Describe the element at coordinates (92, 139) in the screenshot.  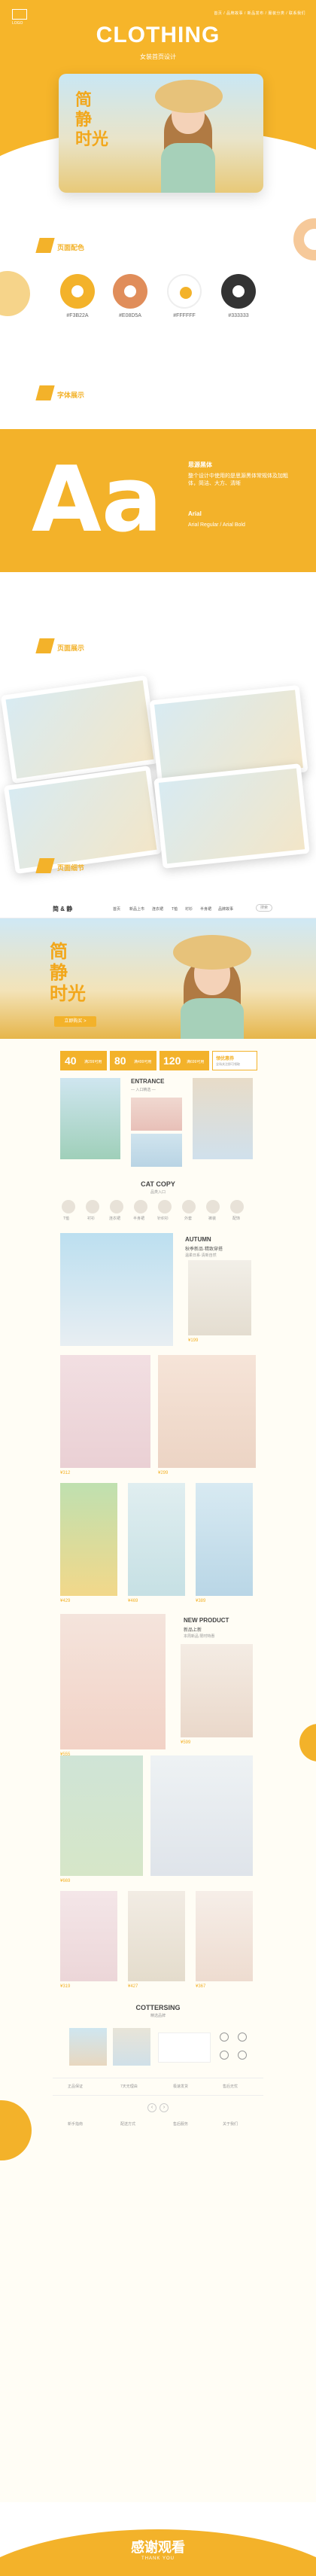
I see `calli-char-3: 时光` at that location.